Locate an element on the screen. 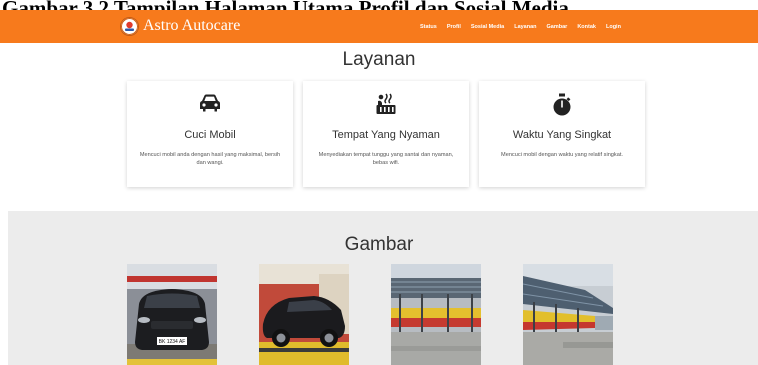  card-title: Tempat Yang Nyaman is located at coordinates (386, 135).